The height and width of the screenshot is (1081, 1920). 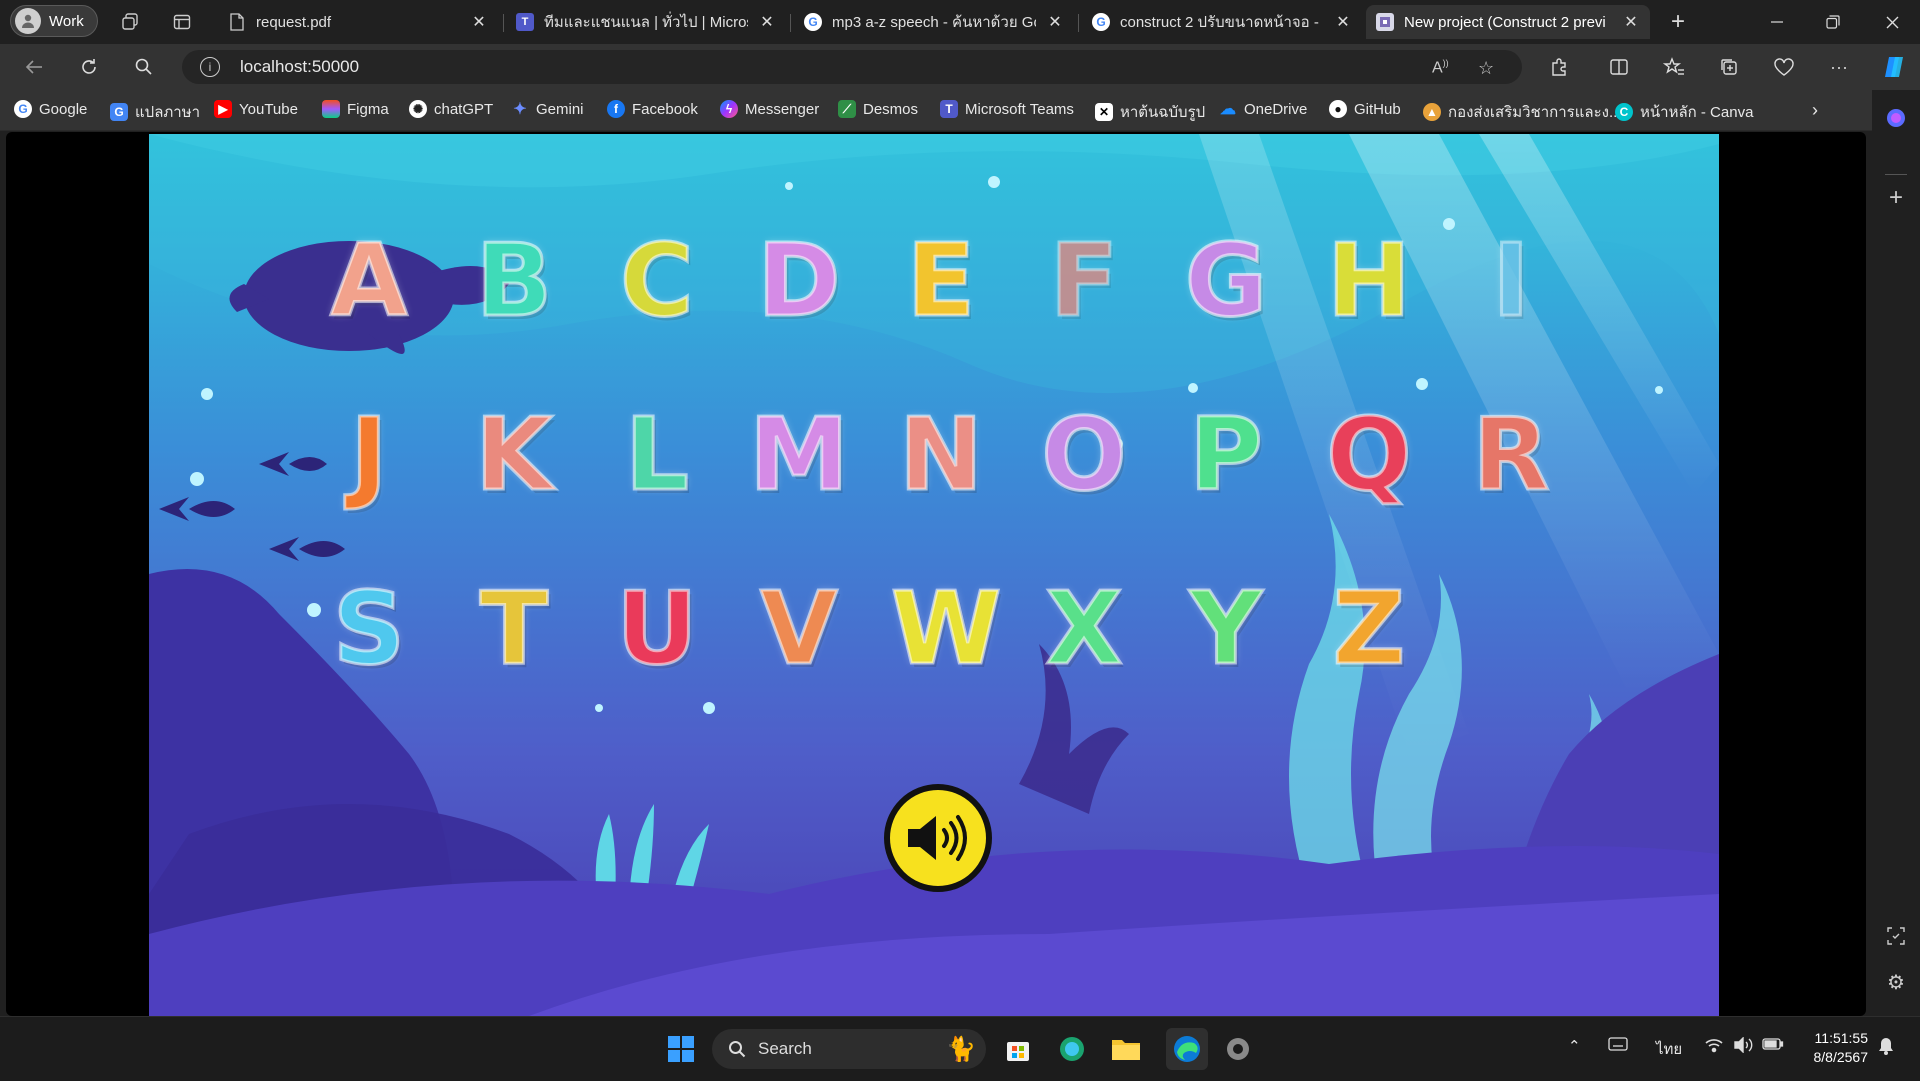 What do you see at coordinates (1007, 109) in the screenshot?
I see `bookmark-teams: T Microsoft Teams` at bounding box center [1007, 109].